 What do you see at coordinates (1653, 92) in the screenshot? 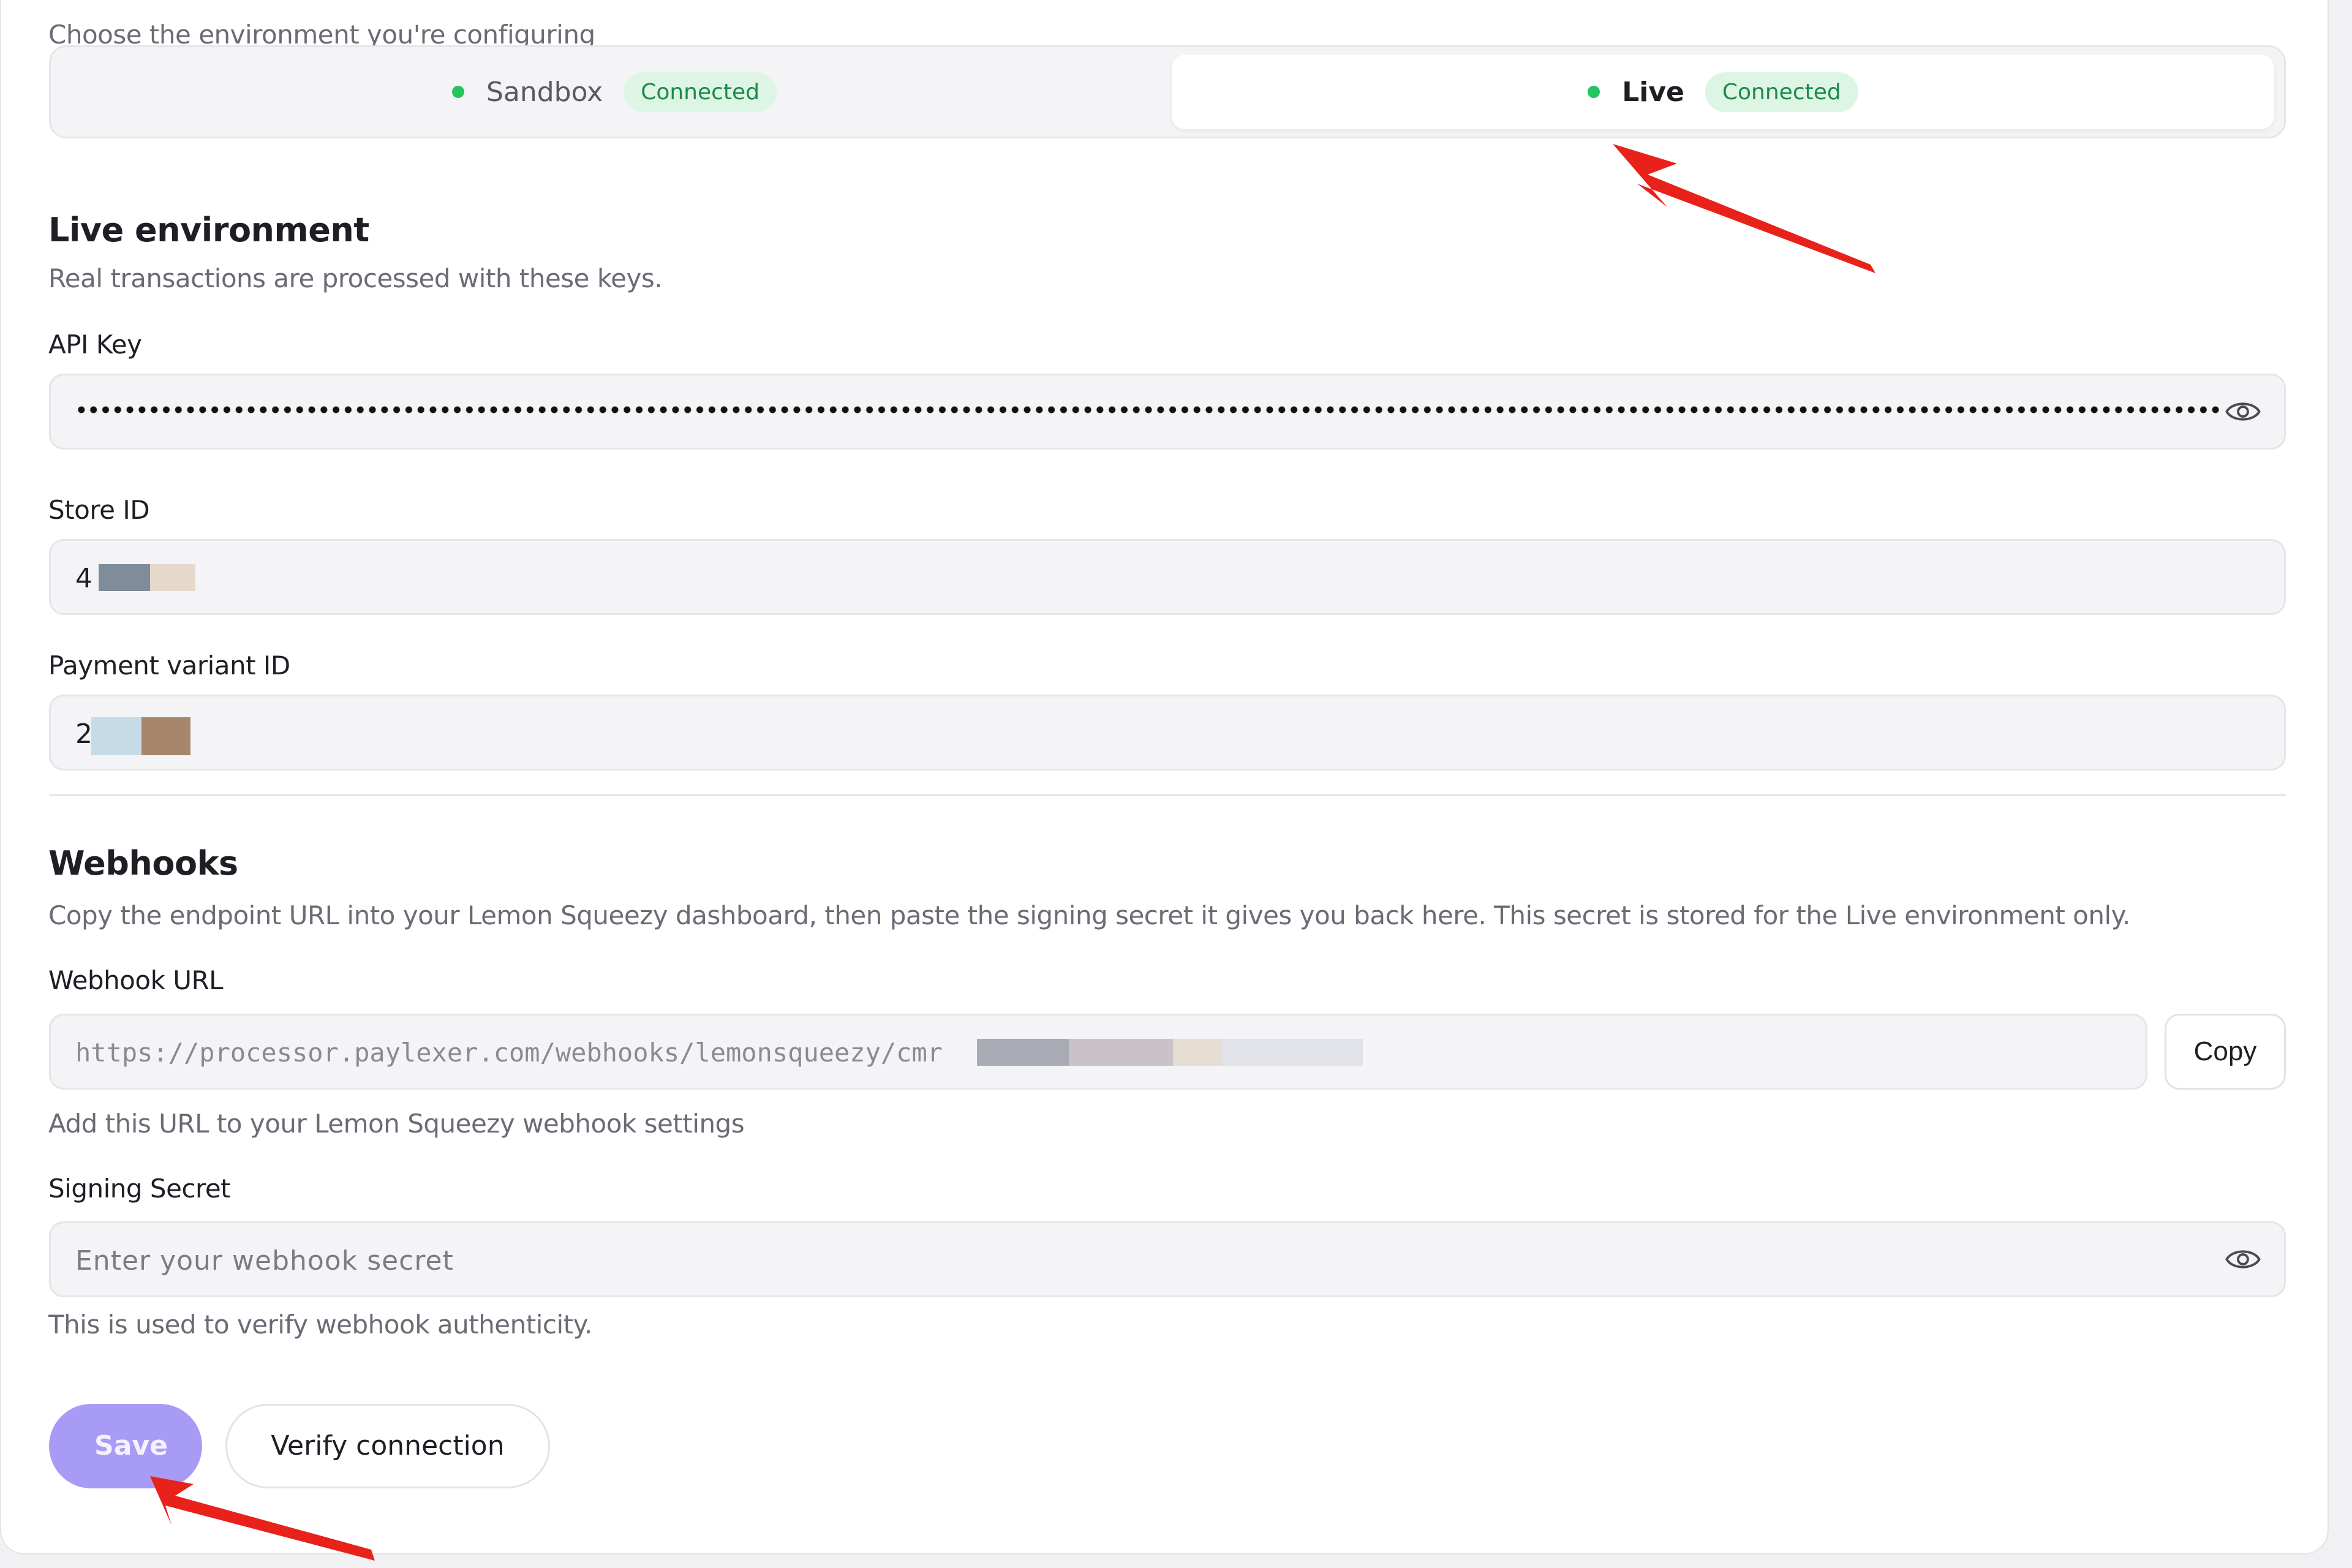
I see `env-name: Live` at bounding box center [1653, 92].